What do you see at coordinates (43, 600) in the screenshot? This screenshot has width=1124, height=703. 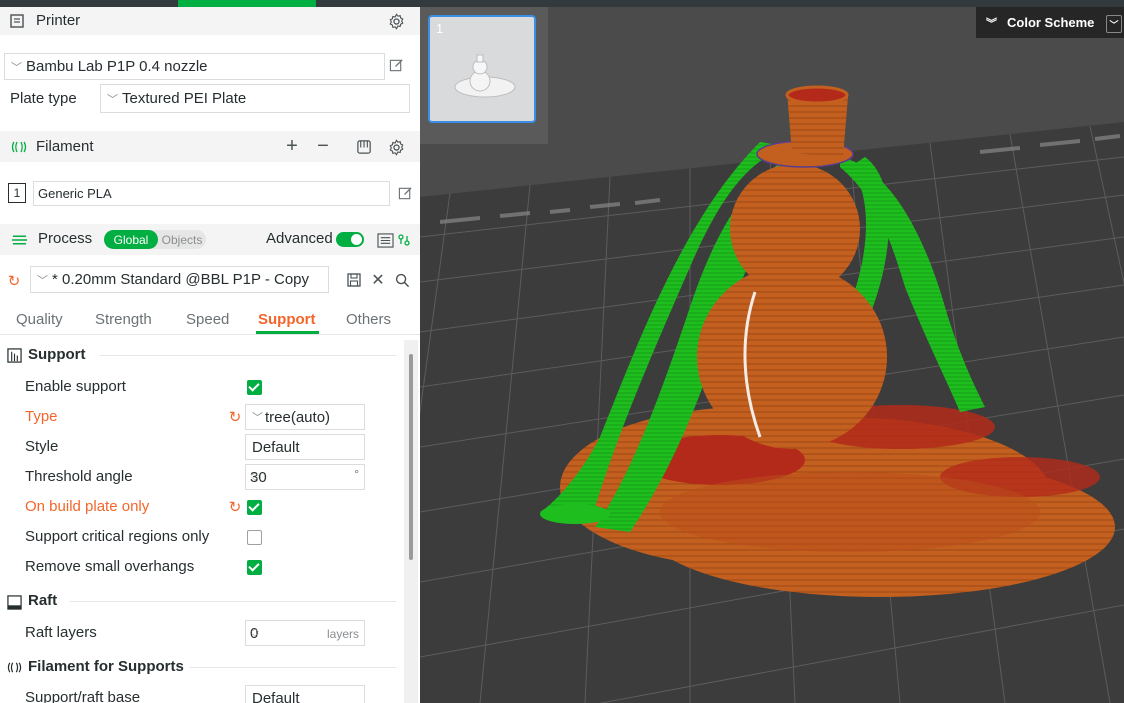 I see `raft-section-title: Raft` at bounding box center [43, 600].